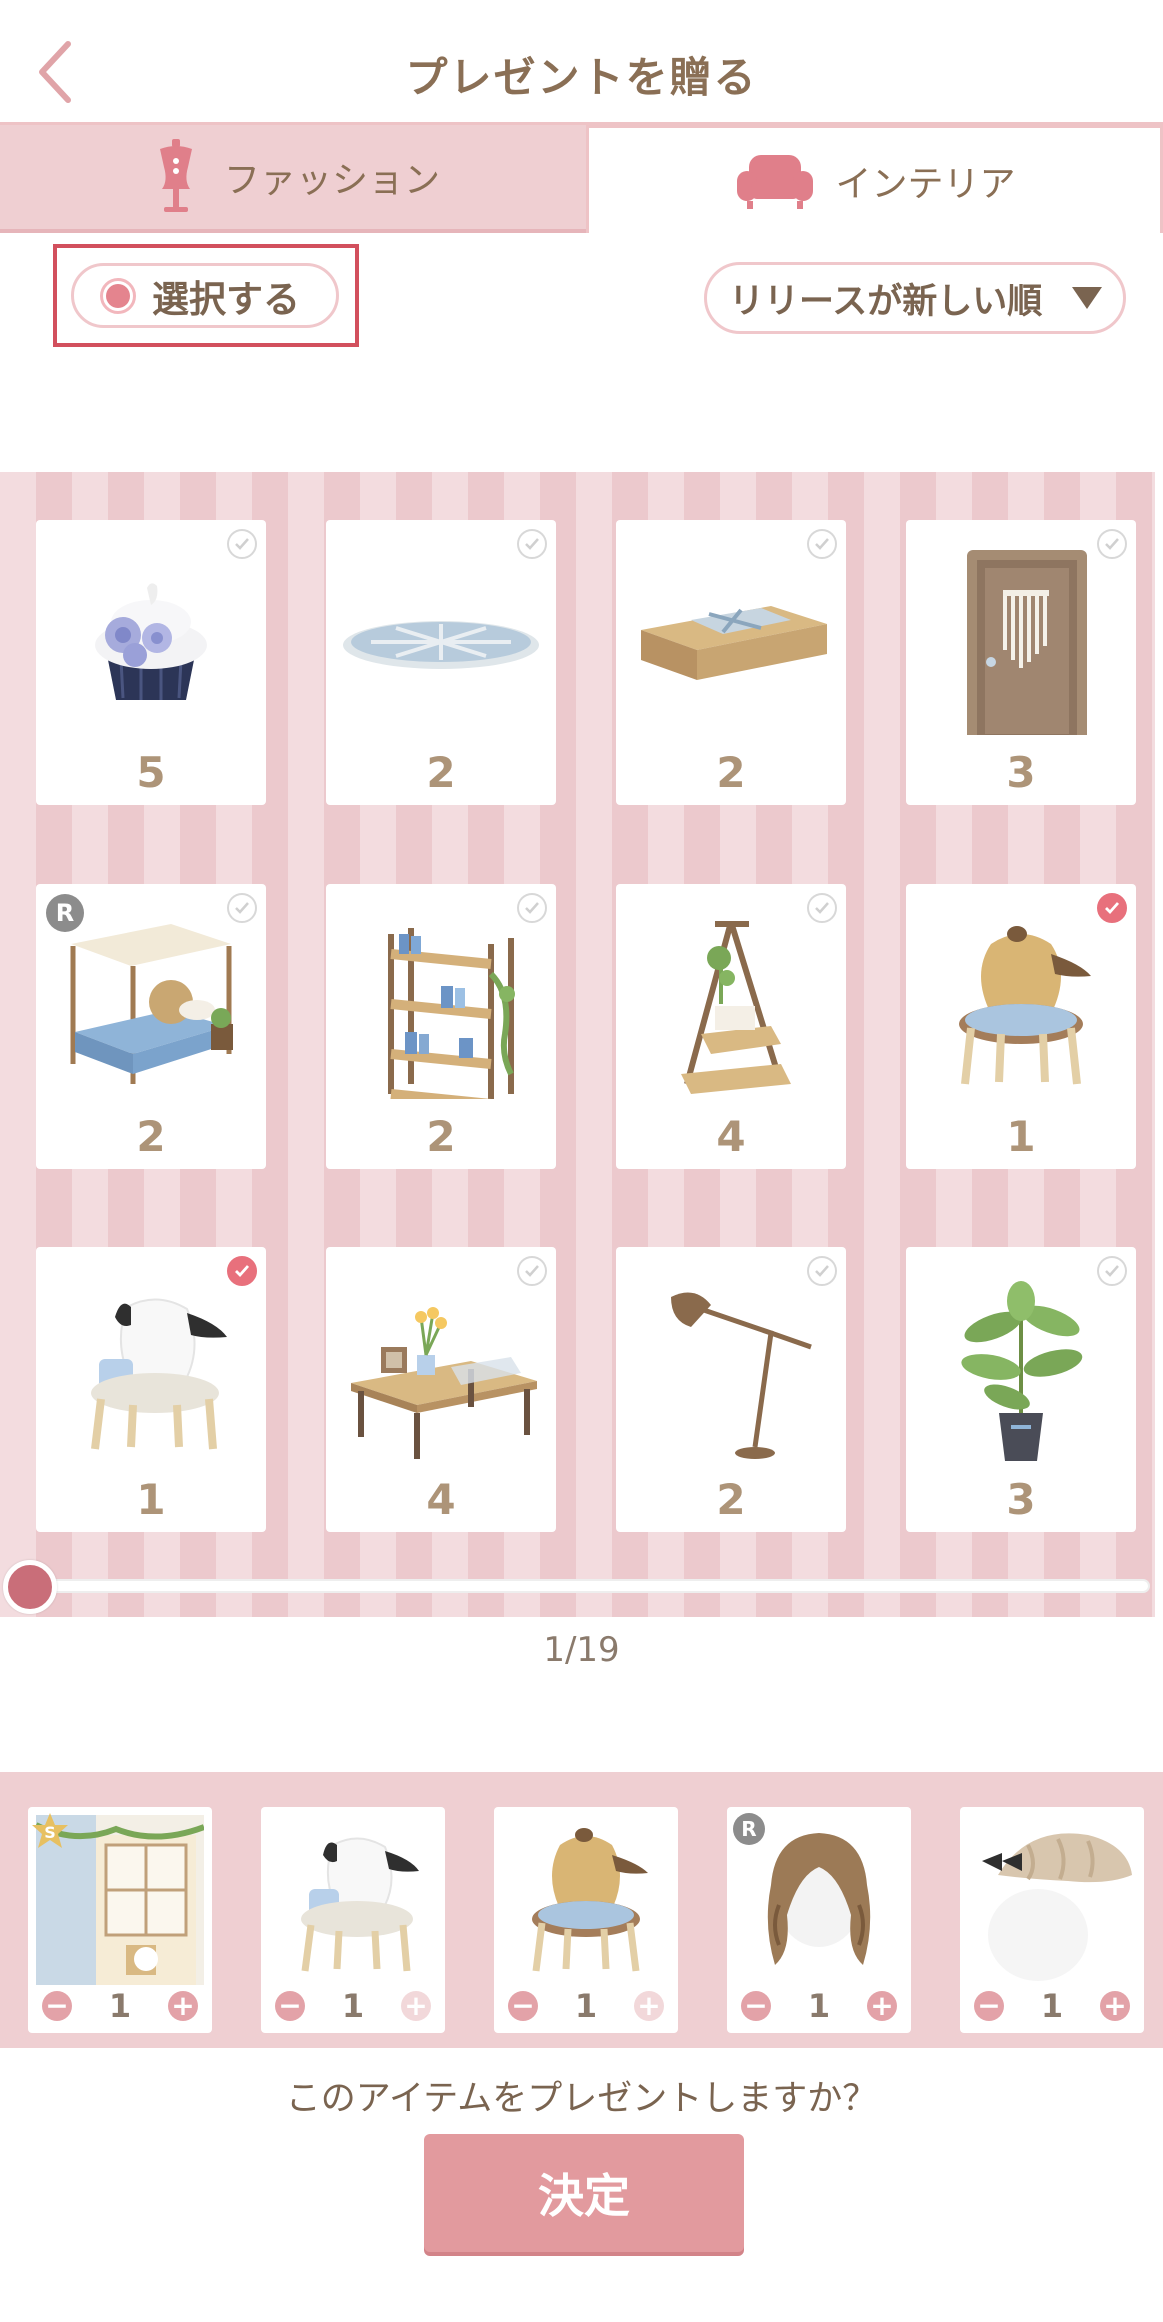  I want to click on caret-down-icon, so click(1087, 298).